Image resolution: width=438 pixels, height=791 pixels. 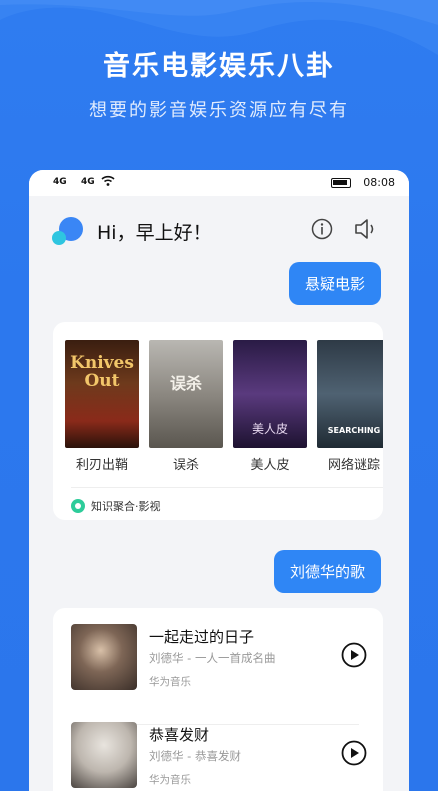 What do you see at coordinates (185, 465) in the screenshot?
I see `movie-title: 误杀` at bounding box center [185, 465].